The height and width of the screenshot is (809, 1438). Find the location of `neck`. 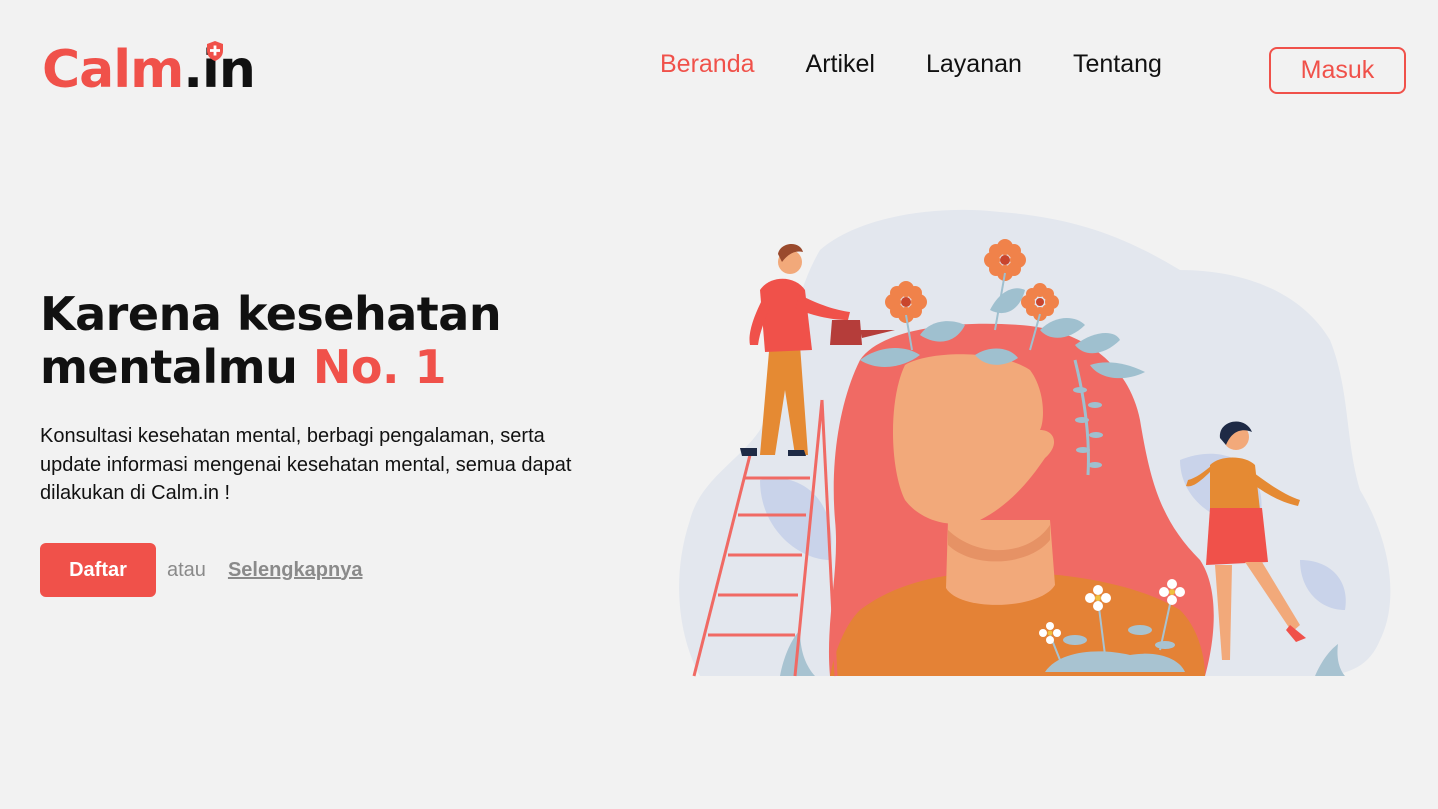

neck is located at coordinates (1000, 562).